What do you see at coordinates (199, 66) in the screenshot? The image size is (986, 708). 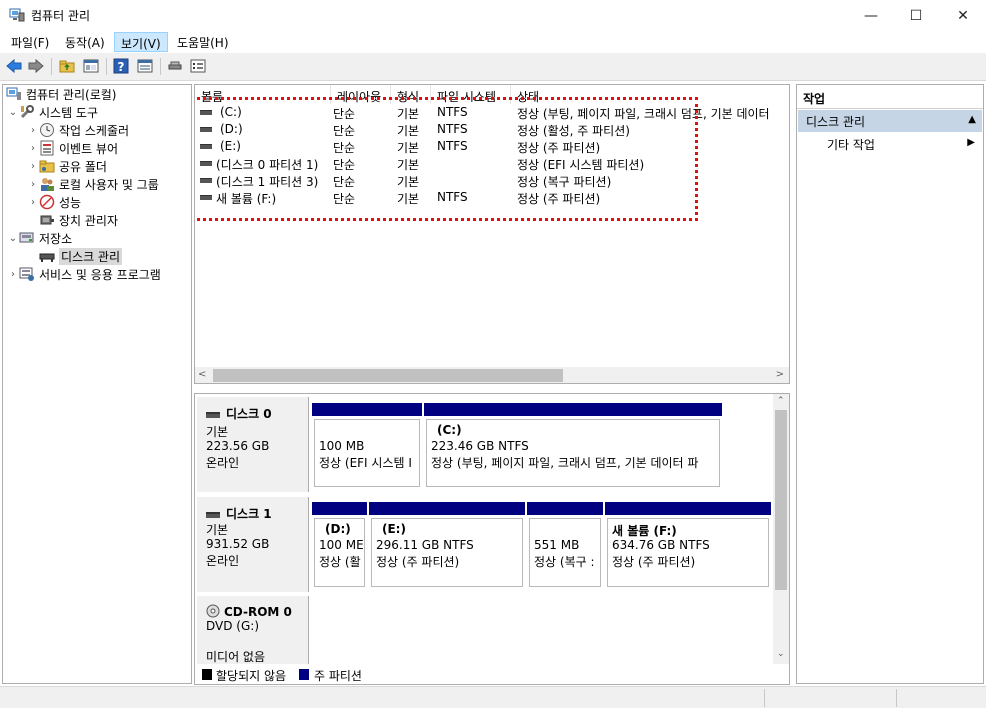 I see `properties-button` at bounding box center [199, 66].